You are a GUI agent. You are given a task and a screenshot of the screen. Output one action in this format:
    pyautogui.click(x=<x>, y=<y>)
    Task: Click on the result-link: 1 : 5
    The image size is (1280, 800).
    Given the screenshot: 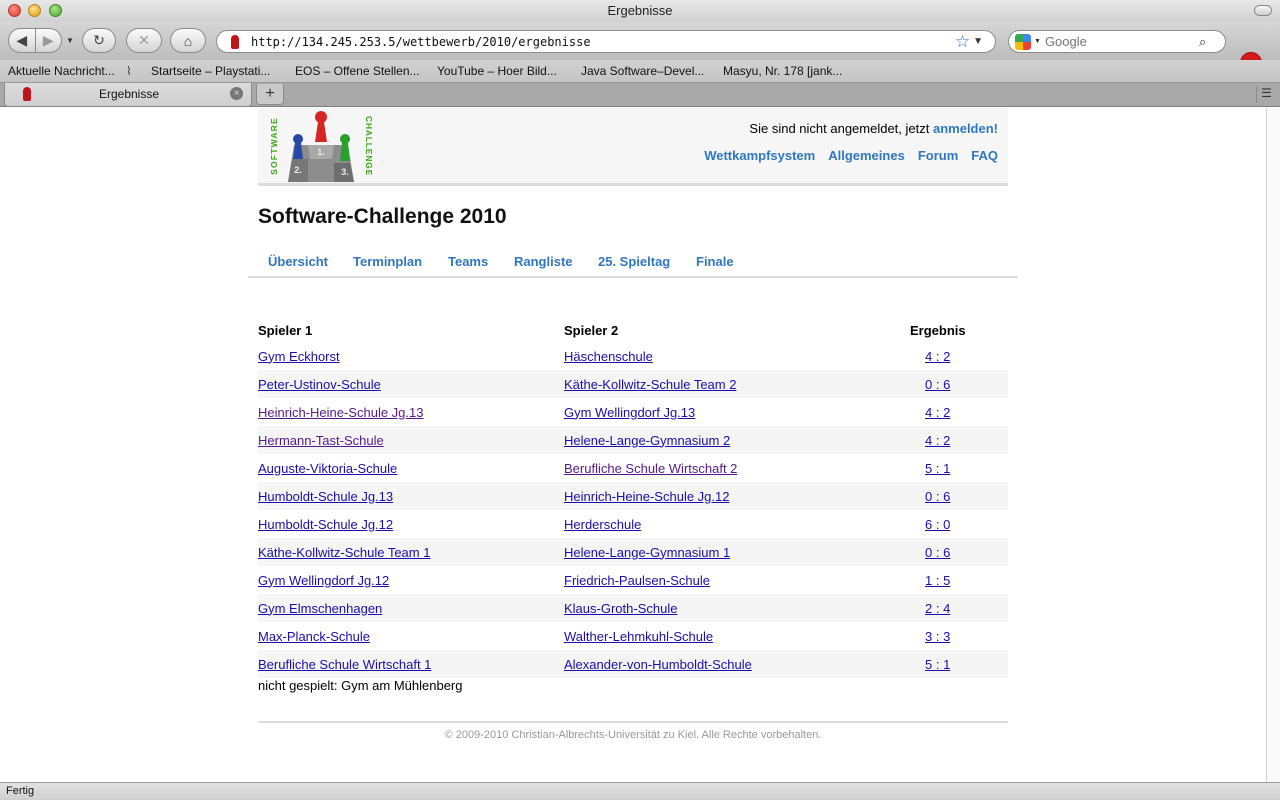 What is the action you would take?
    pyautogui.click(x=937, y=580)
    